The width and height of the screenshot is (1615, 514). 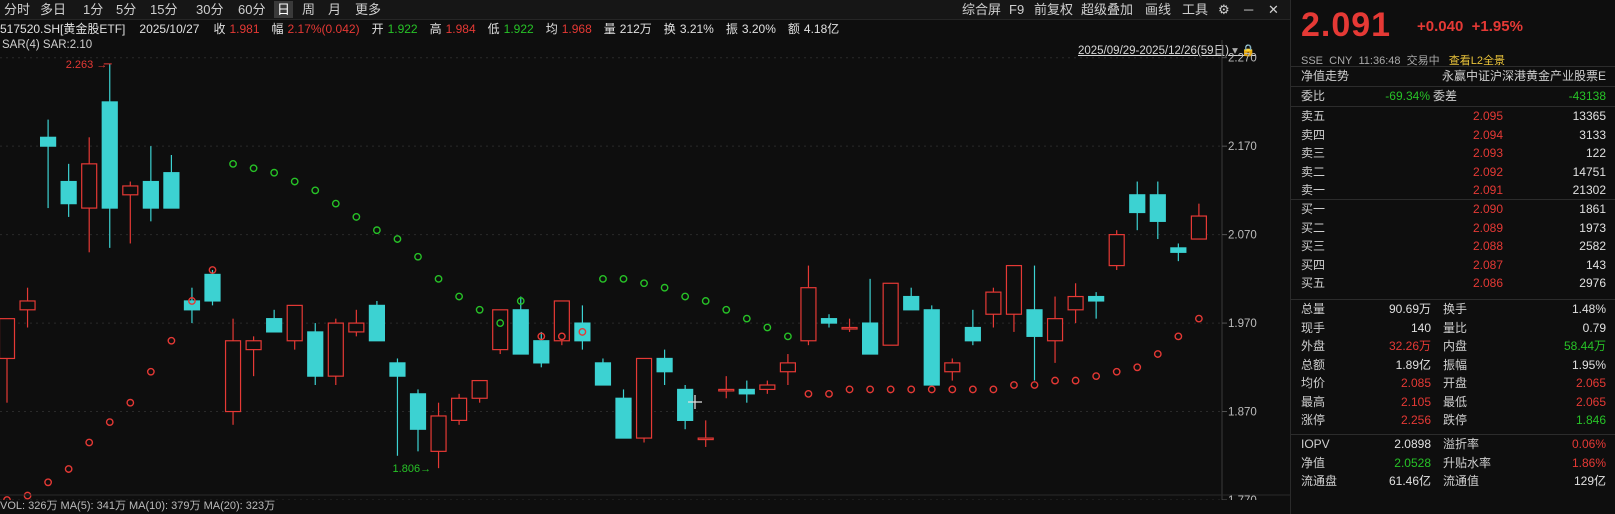 What do you see at coordinates (284, 9) in the screenshot?
I see `period-tab-7: 日` at bounding box center [284, 9].